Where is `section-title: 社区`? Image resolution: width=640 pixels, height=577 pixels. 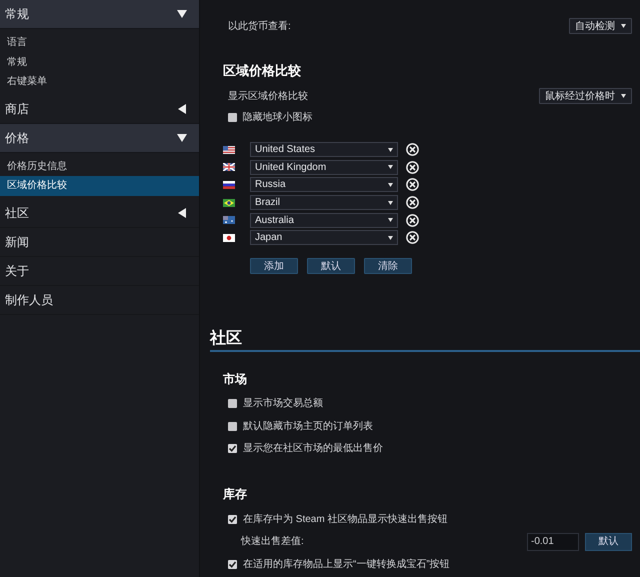 section-title: 社区 is located at coordinates (425, 340).